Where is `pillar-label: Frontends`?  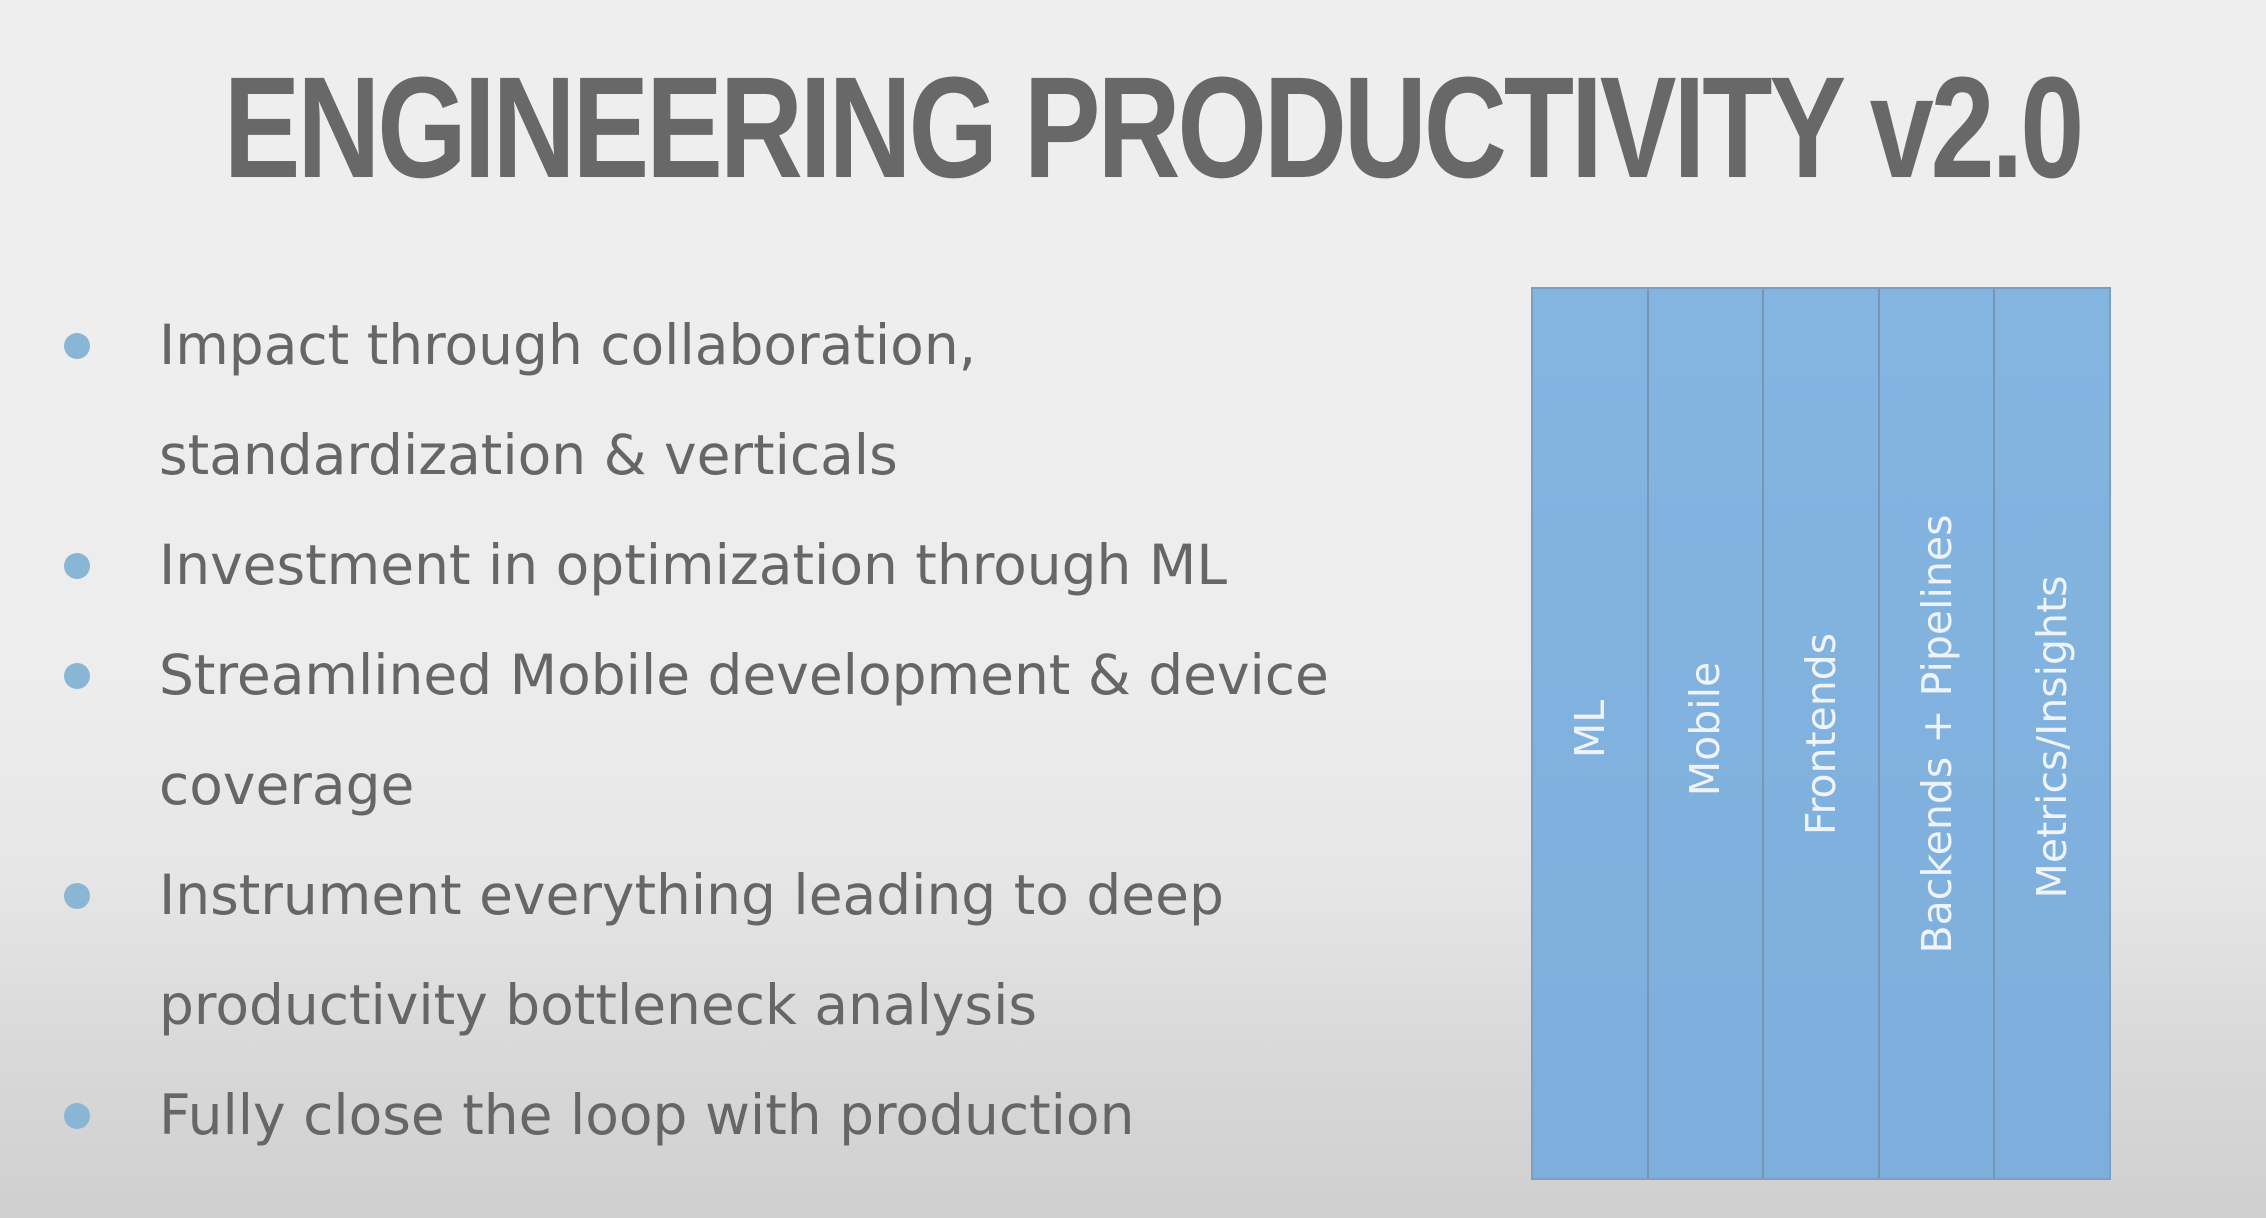
pillar-label: Frontends is located at coordinates (1820, 734).